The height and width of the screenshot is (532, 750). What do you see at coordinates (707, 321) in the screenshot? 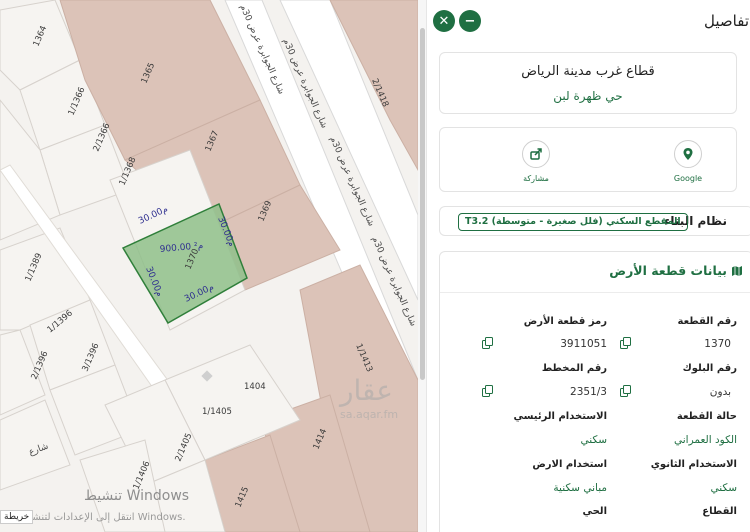
I see `plot-number-label: رقم القطعة` at bounding box center [707, 321].